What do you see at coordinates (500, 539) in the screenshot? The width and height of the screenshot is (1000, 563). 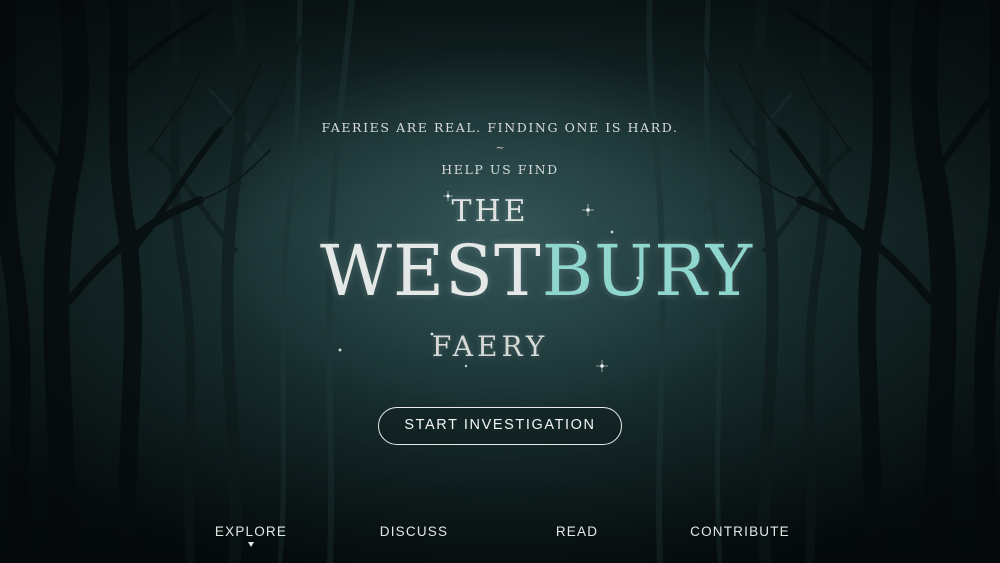 I see `bottom-nav: EXPLORE DISCUSS READ CONTRIBUTE` at bounding box center [500, 539].